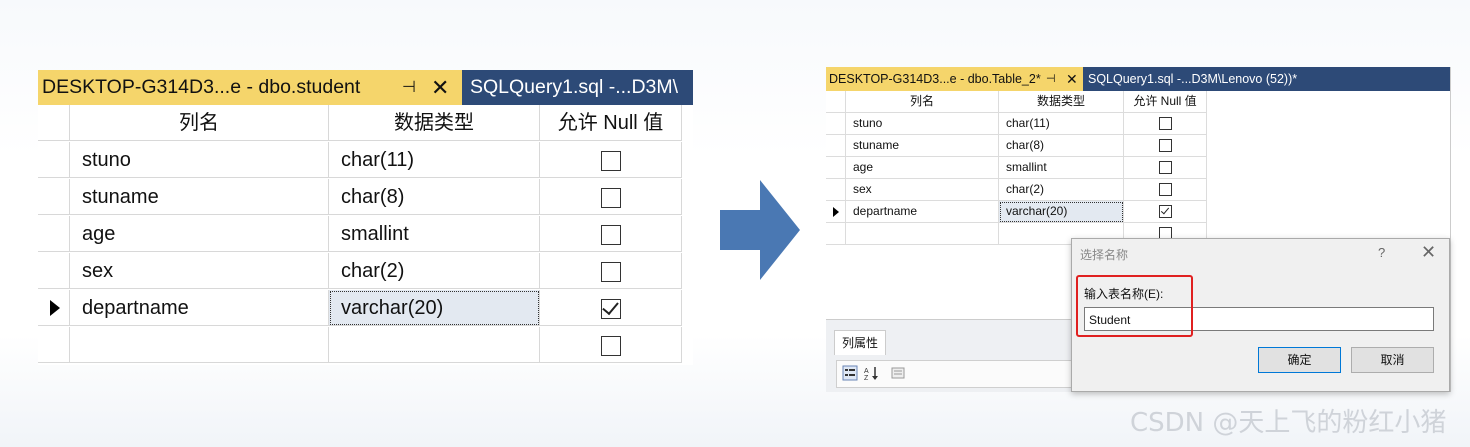 This screenshot has width=1470, height=447. What do you see at coordinates (1104, 255) in the screenshot?
I see `dialog-title: 选择名称` at bounding box center [1104, 255].